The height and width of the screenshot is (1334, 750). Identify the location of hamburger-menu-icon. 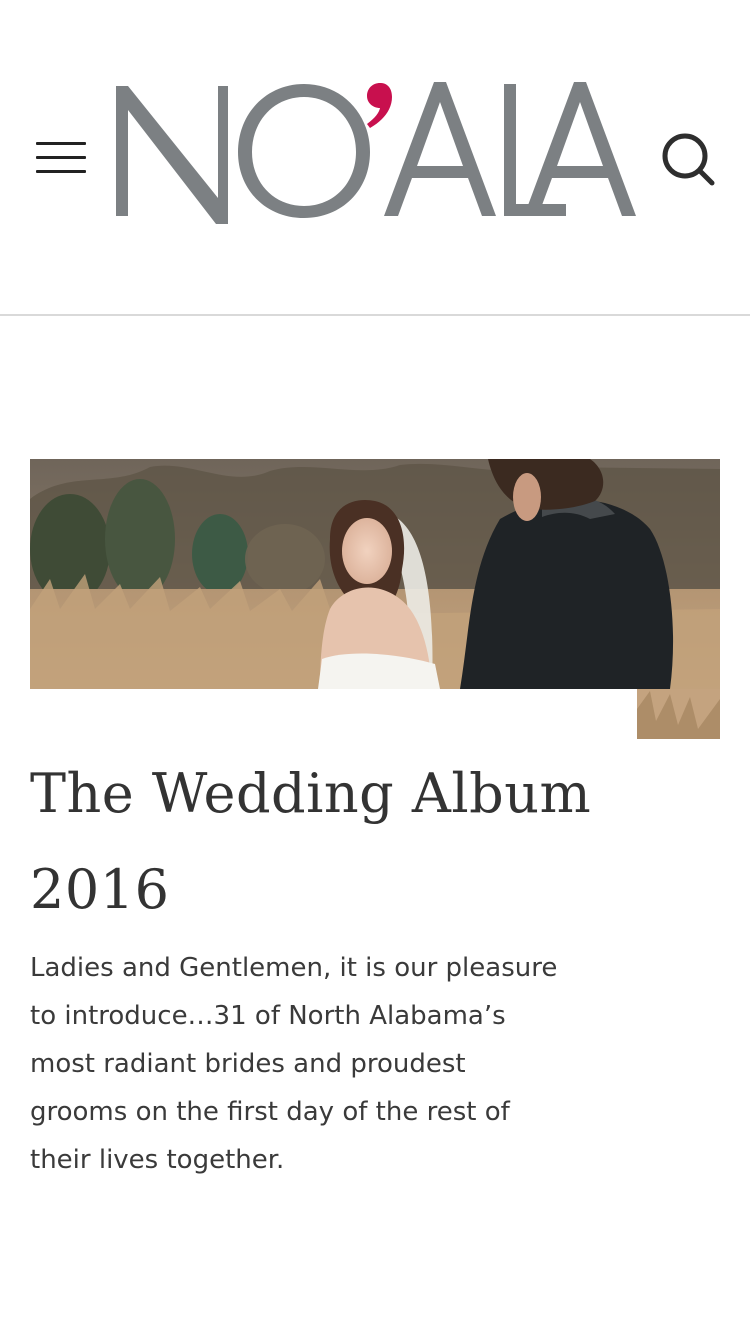
(62, 158).